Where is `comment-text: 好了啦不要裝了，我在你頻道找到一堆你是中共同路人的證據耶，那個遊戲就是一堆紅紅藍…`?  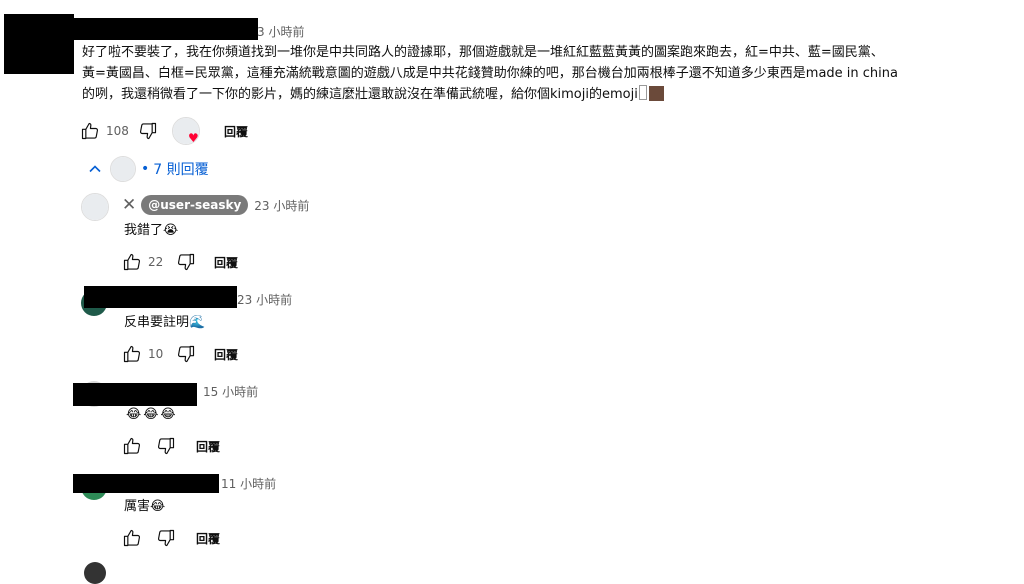 comment-text: 好了啦不要裝了，我在你頻道找到一堆你是中共同路人的證據耶，那個遊戲就是一堆紅紅藍… is located at coordinates (549, 73).